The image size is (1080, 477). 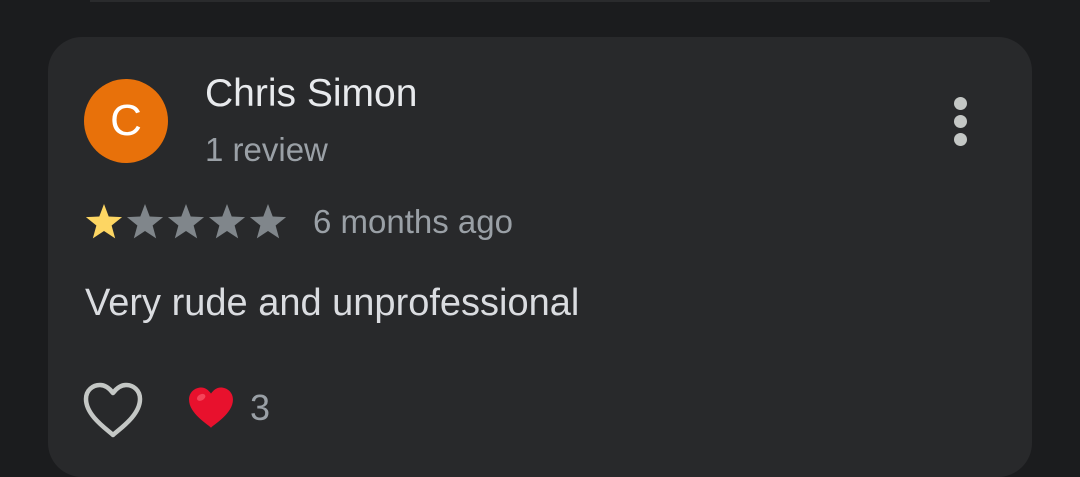 I want to click on star-rating, so click(x=186, y=222).